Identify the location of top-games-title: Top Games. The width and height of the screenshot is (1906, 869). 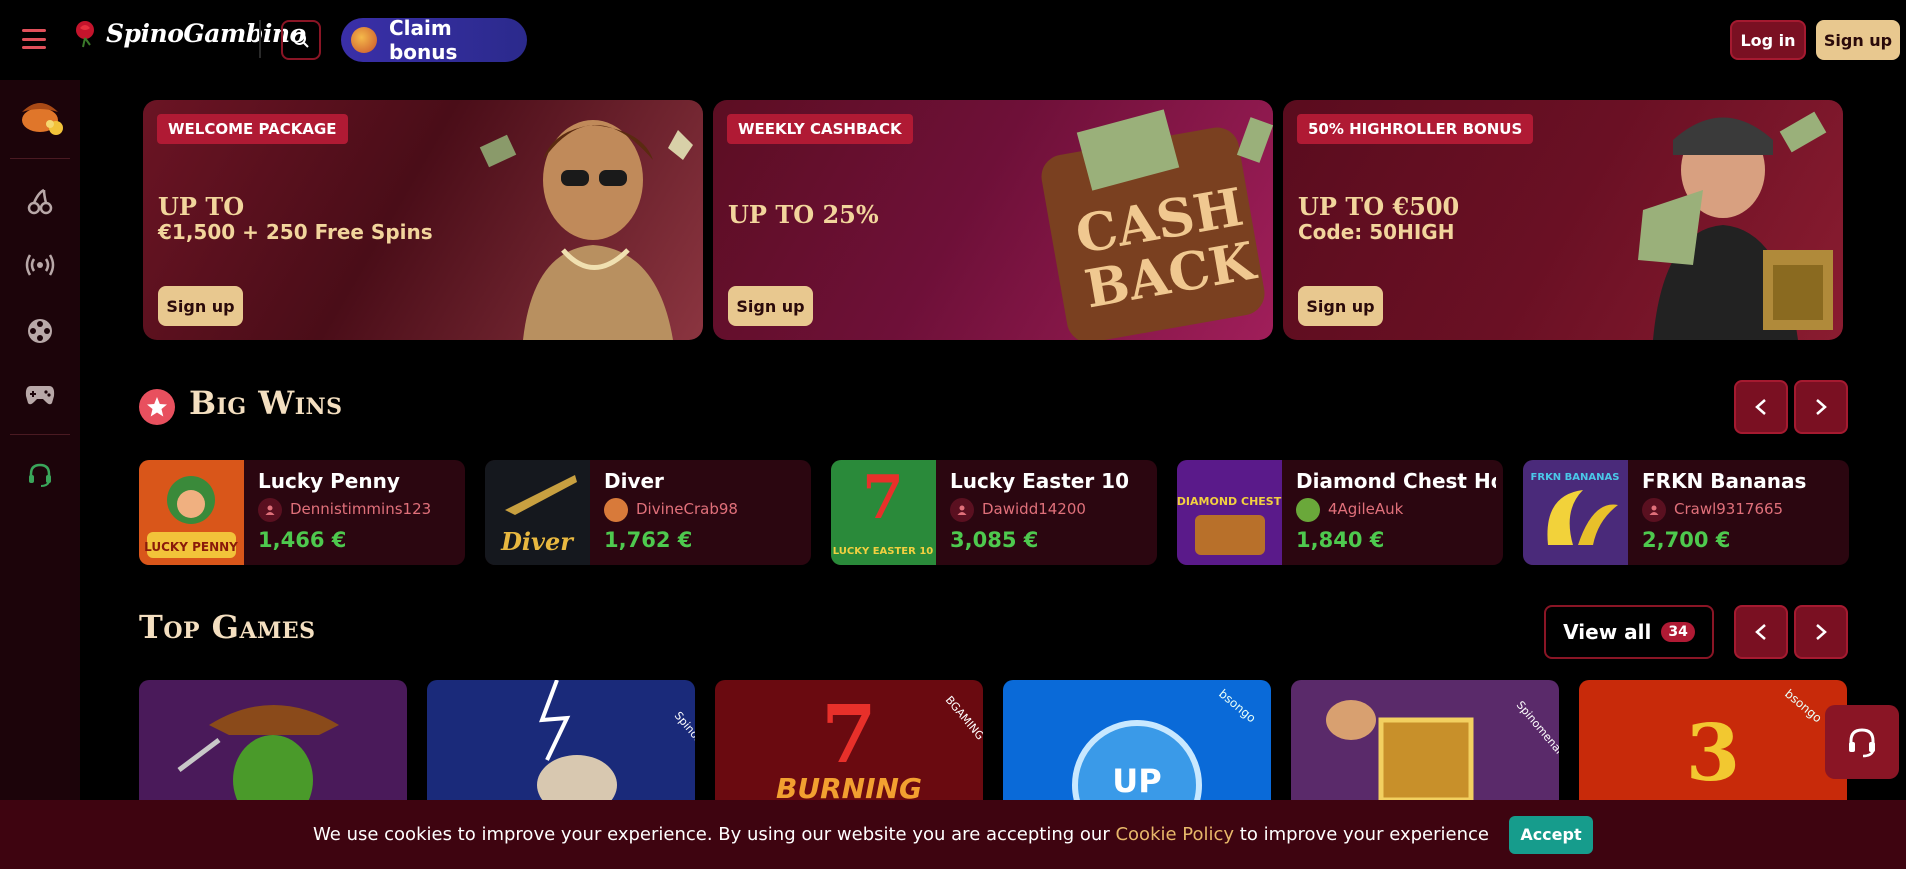
(227, 627).